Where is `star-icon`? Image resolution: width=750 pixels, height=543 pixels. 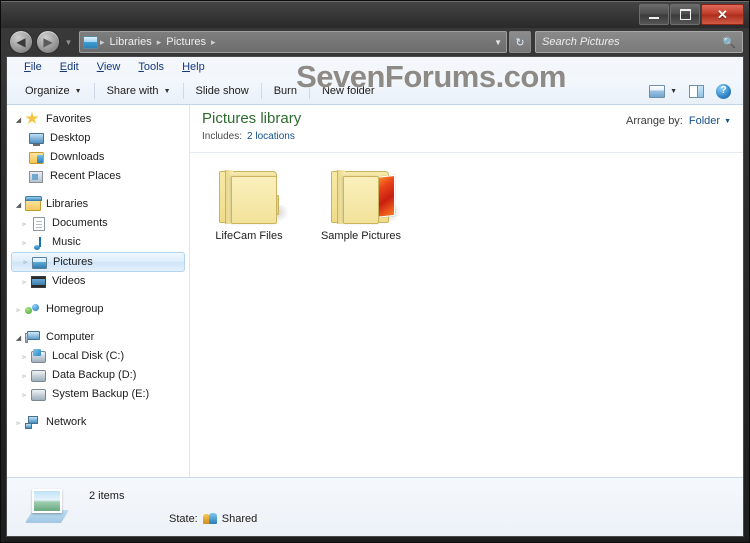
star-icon is located at coordinates (33, 119).